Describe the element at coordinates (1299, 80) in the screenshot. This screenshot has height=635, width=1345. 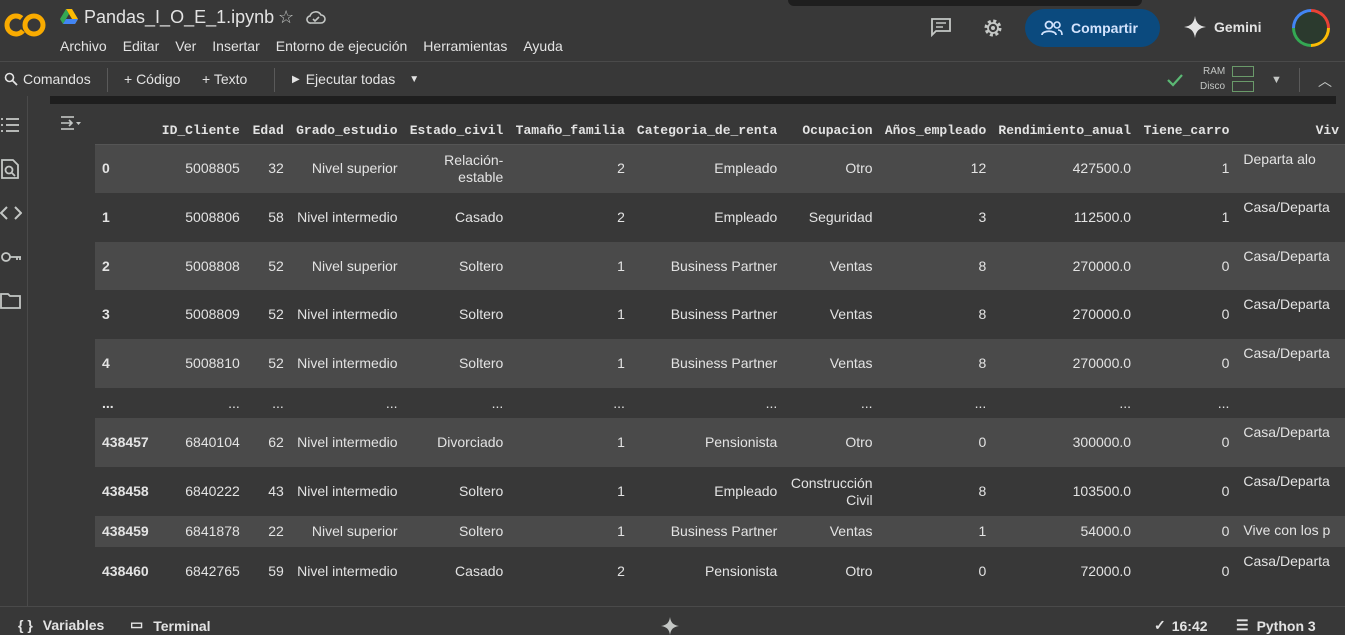
I see `toolbar-divider` at that location.